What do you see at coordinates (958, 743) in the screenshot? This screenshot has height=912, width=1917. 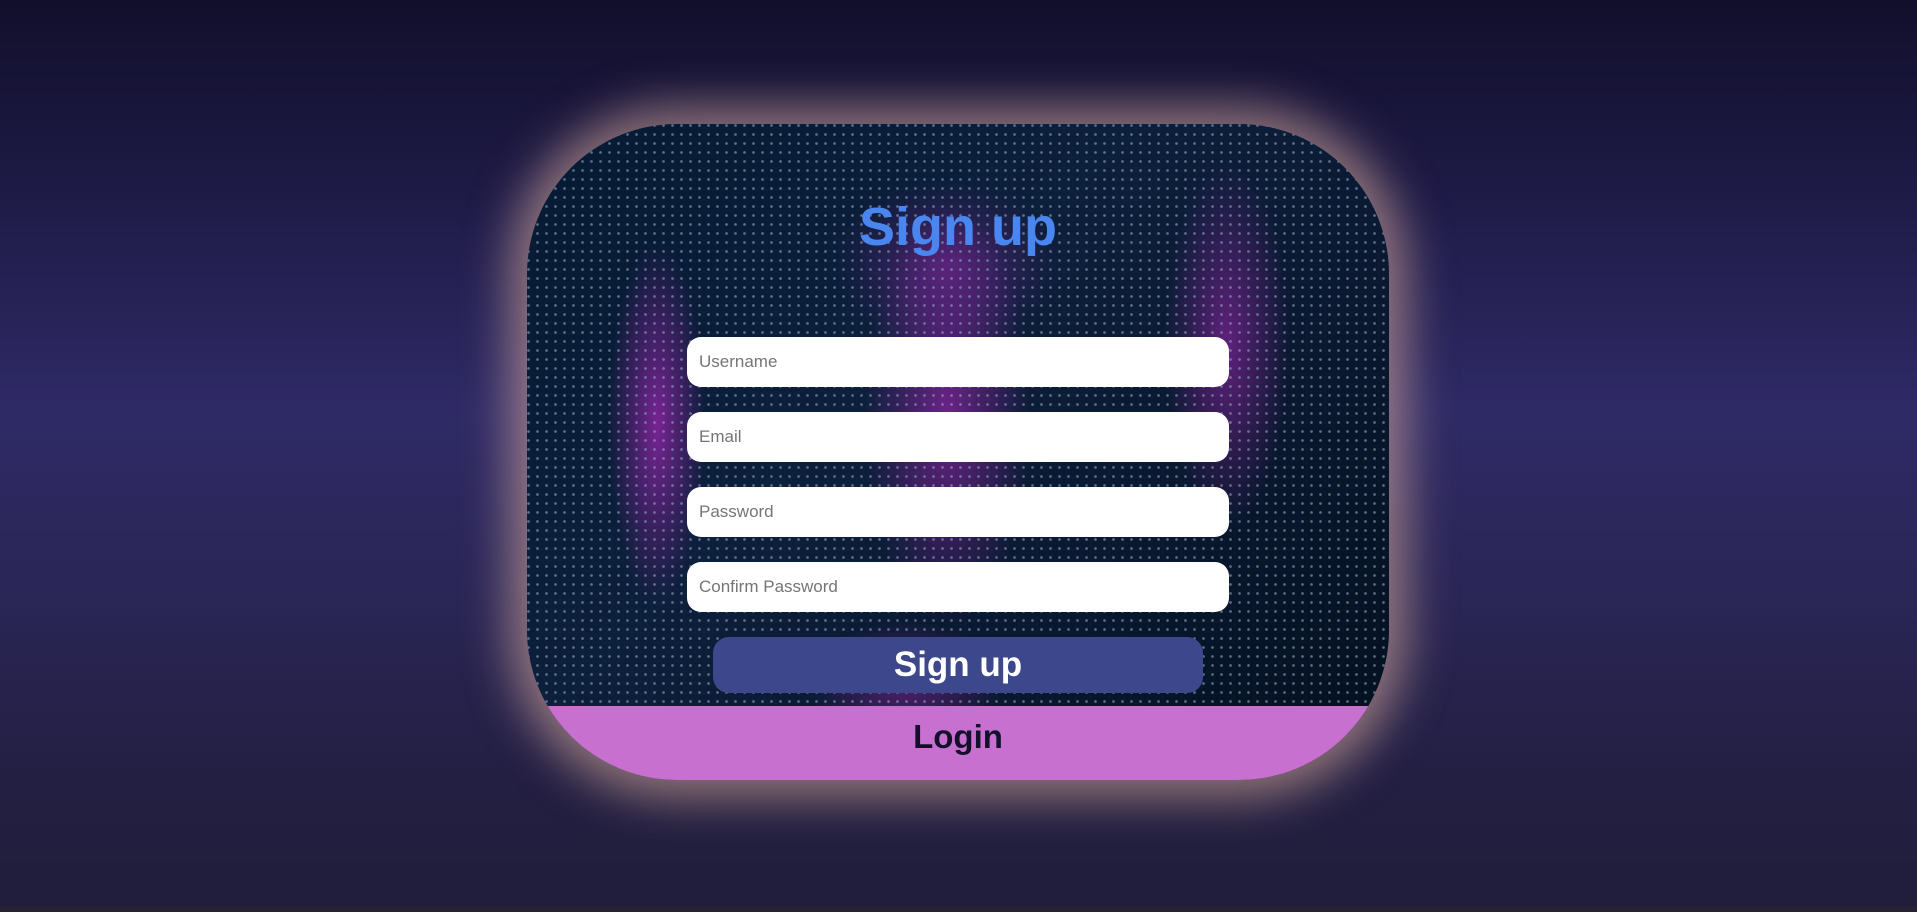 I see `login-link: Login` at bounding box center [958, 743].